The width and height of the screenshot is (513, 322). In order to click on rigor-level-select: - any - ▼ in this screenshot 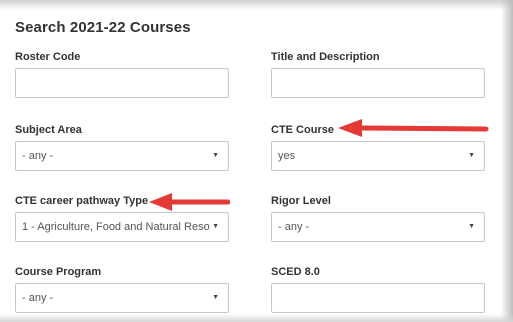, I will do `click(378, 227)`.